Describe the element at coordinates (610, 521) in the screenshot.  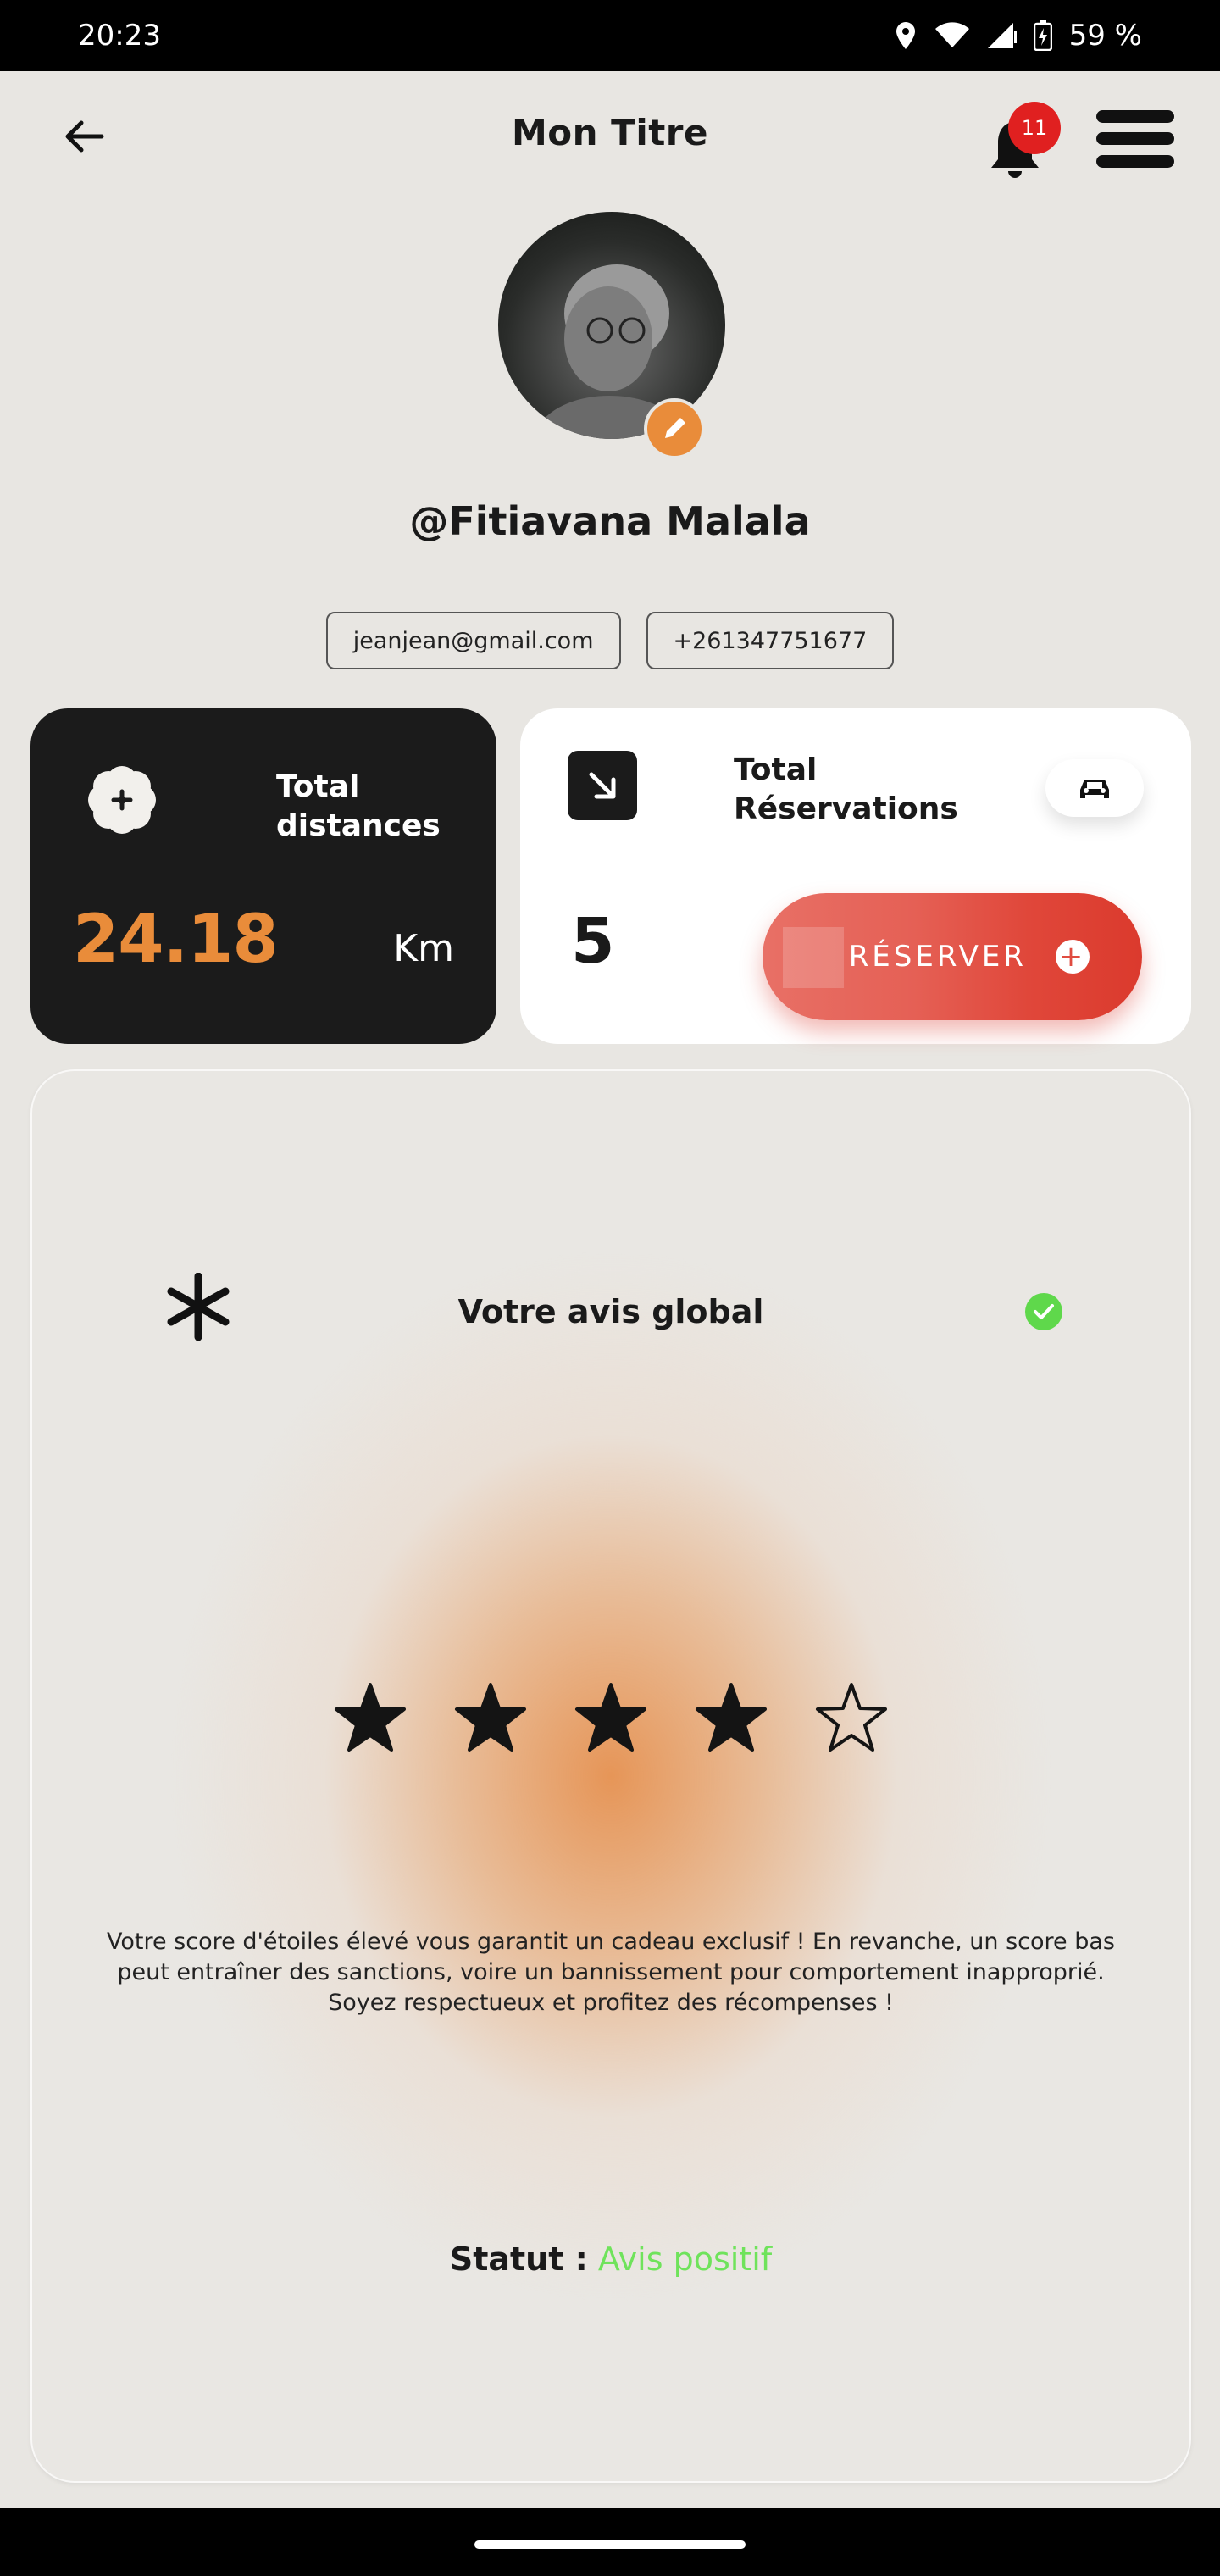
I see `username: @Fitiavana Malala` at that location.